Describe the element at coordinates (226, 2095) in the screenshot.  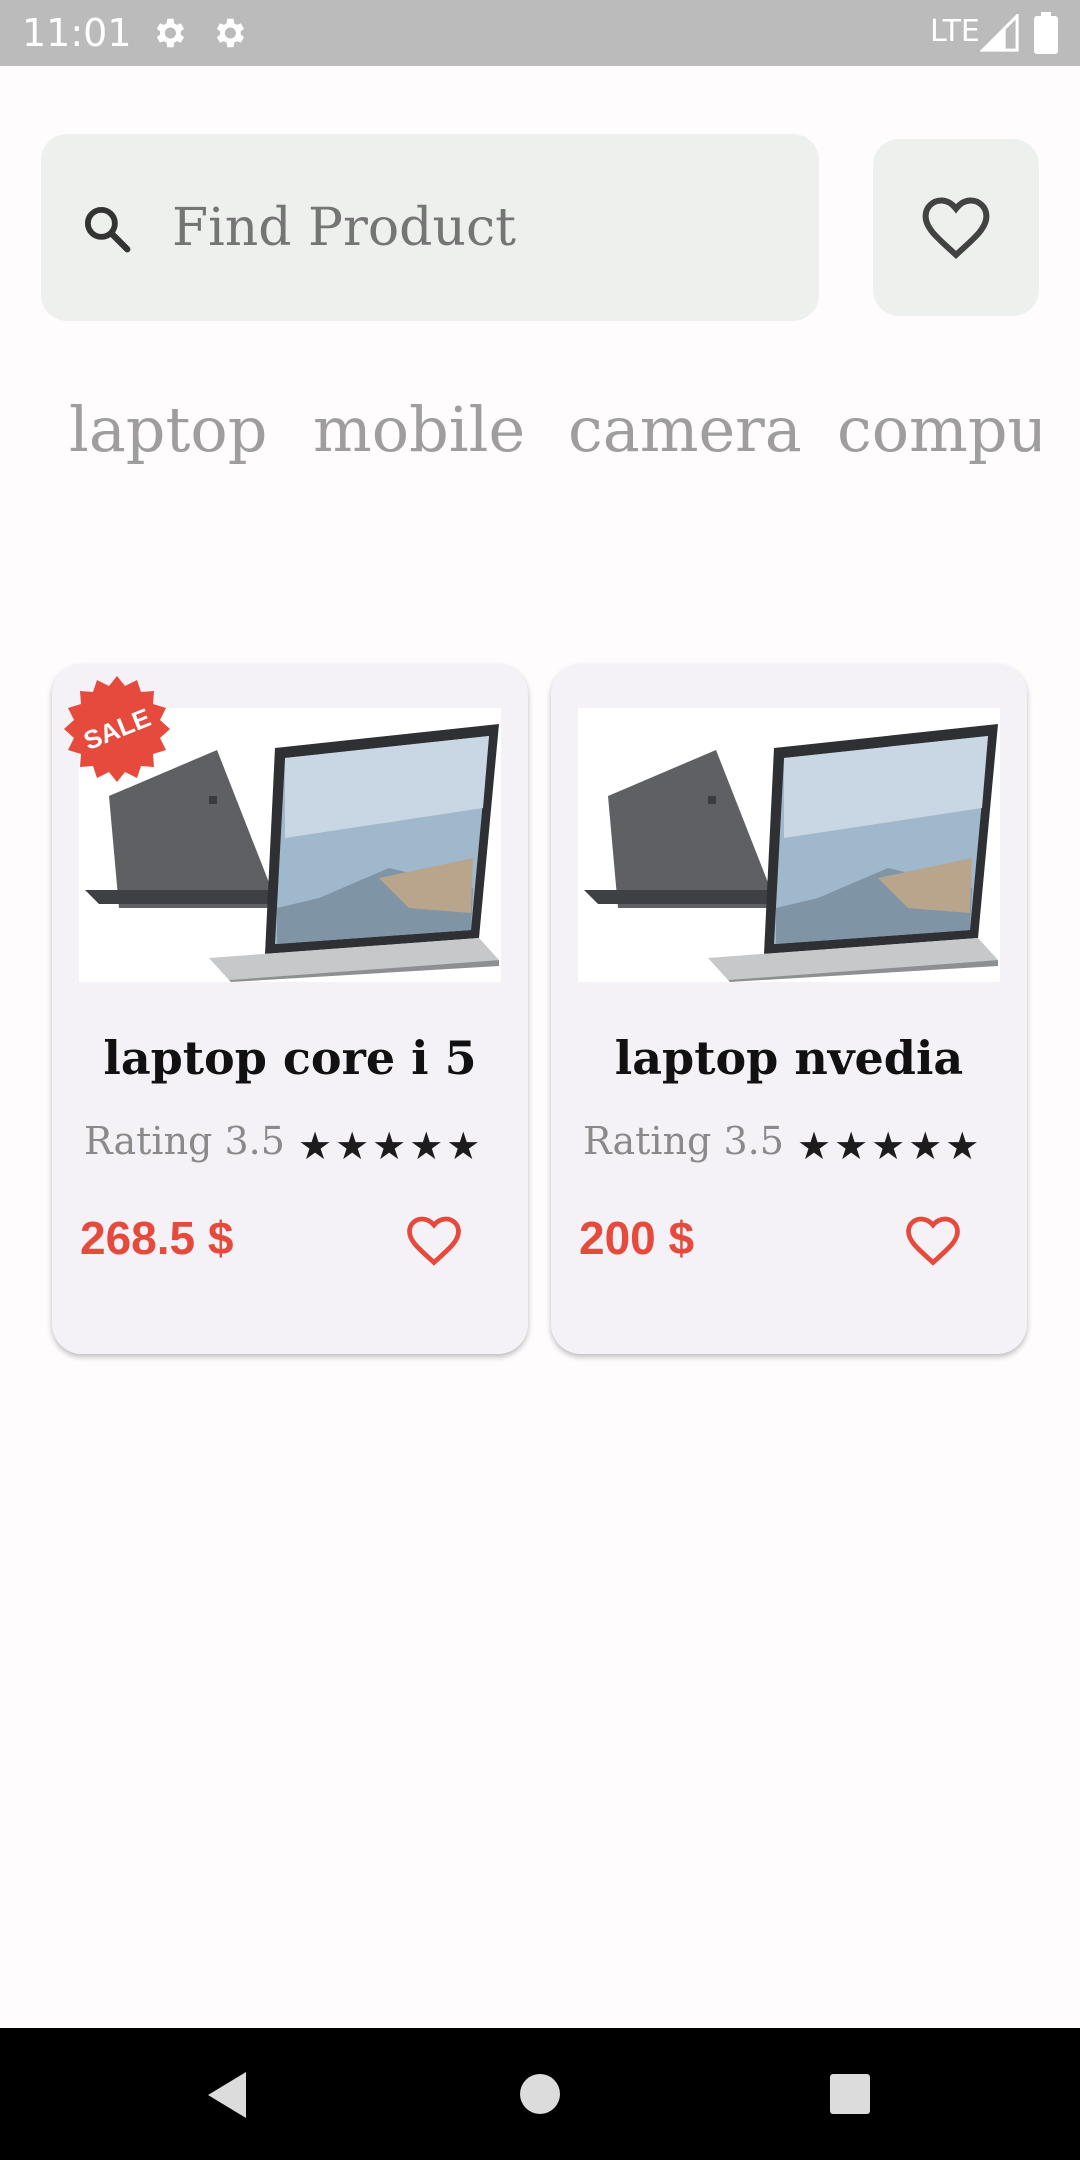
I see `back-icon` at that location.